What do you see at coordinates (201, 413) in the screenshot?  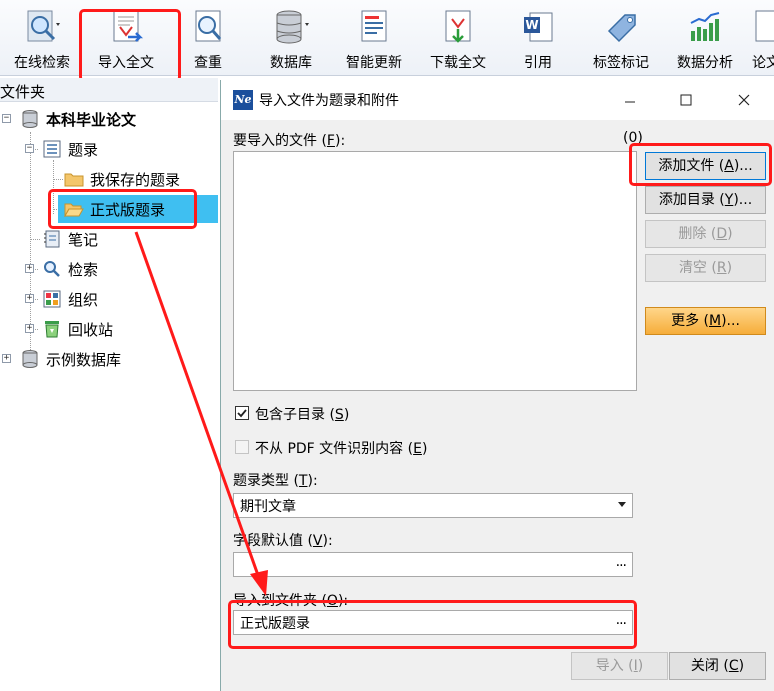 I see `annotation-arrow` at bounding box center [201, 413].